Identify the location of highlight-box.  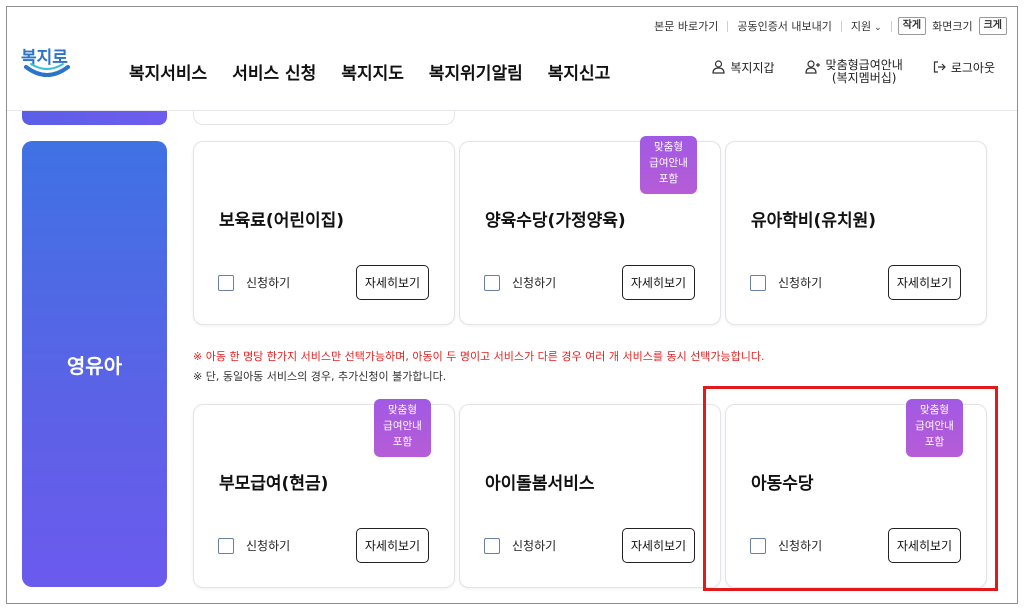
(850, 488).